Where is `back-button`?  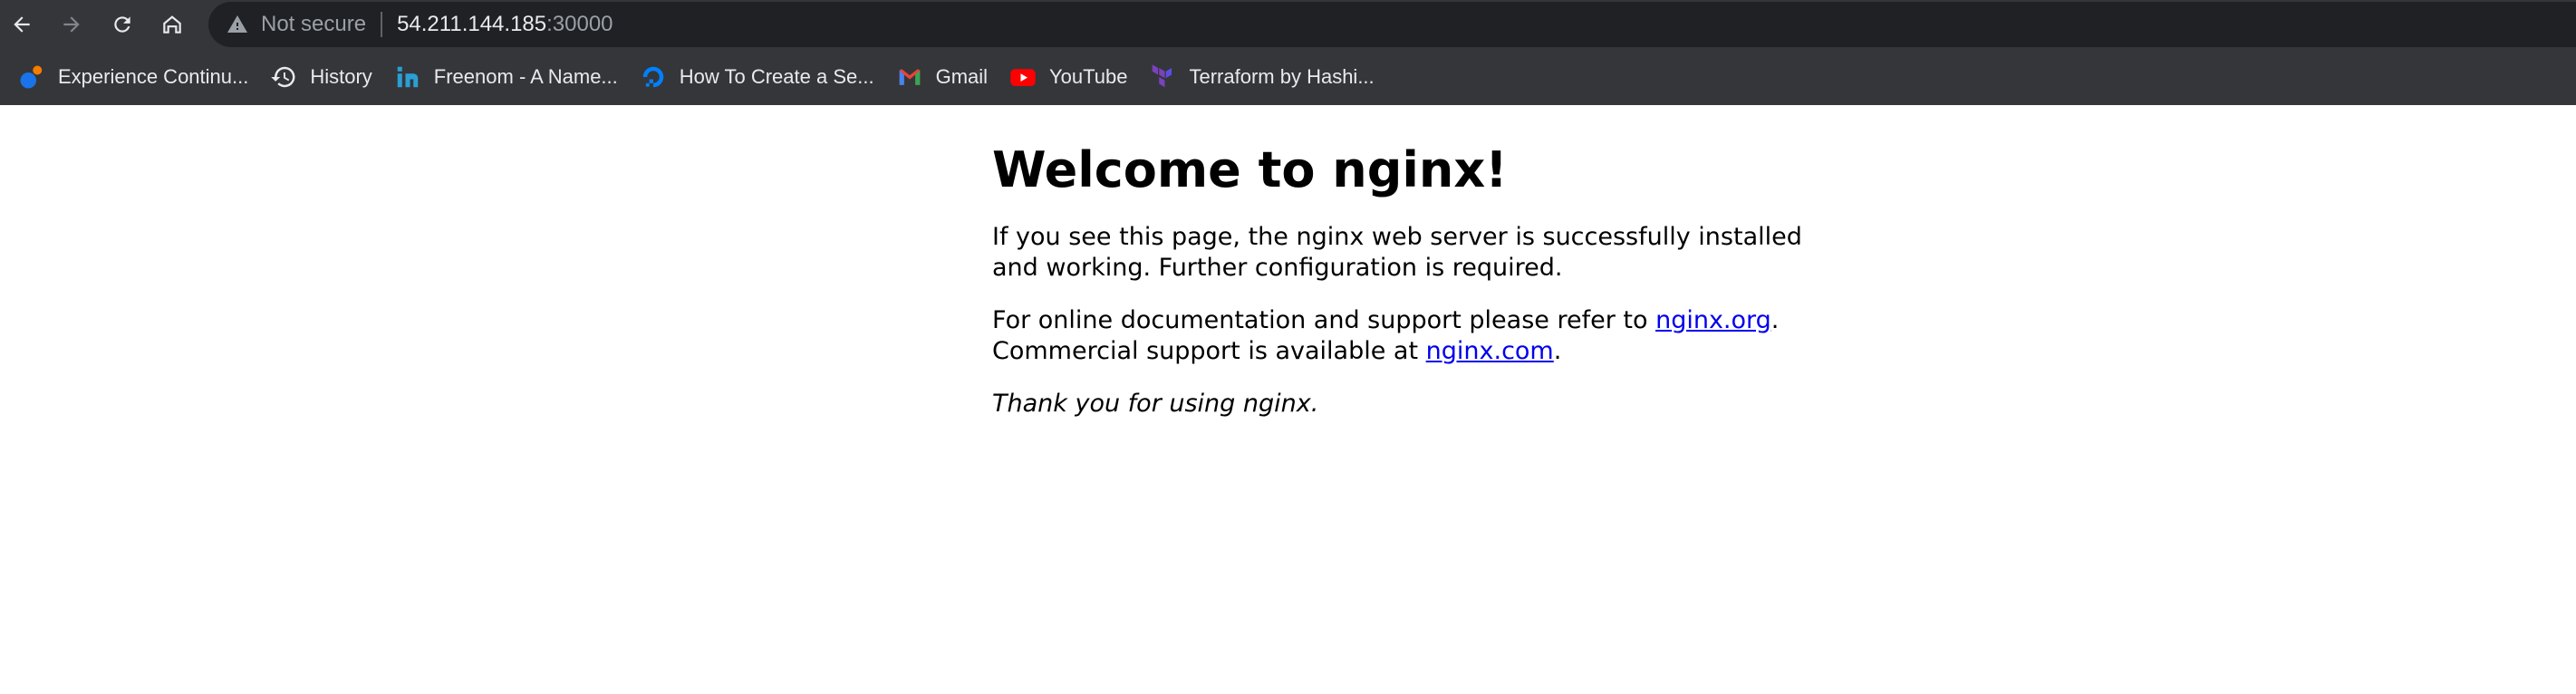 back-button is located at coordinates (21, 24).